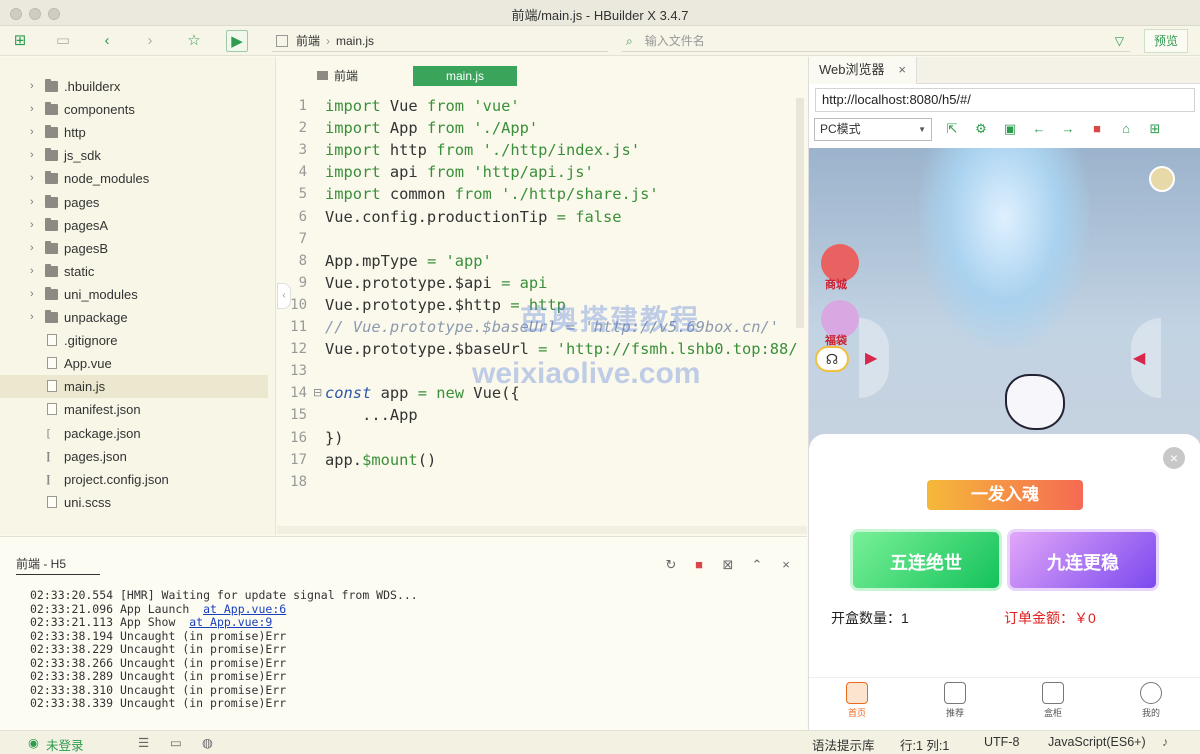 The width and height of the screenshot is (1200, 754). I want to click on back-icon: ‹, so click(107, 41).